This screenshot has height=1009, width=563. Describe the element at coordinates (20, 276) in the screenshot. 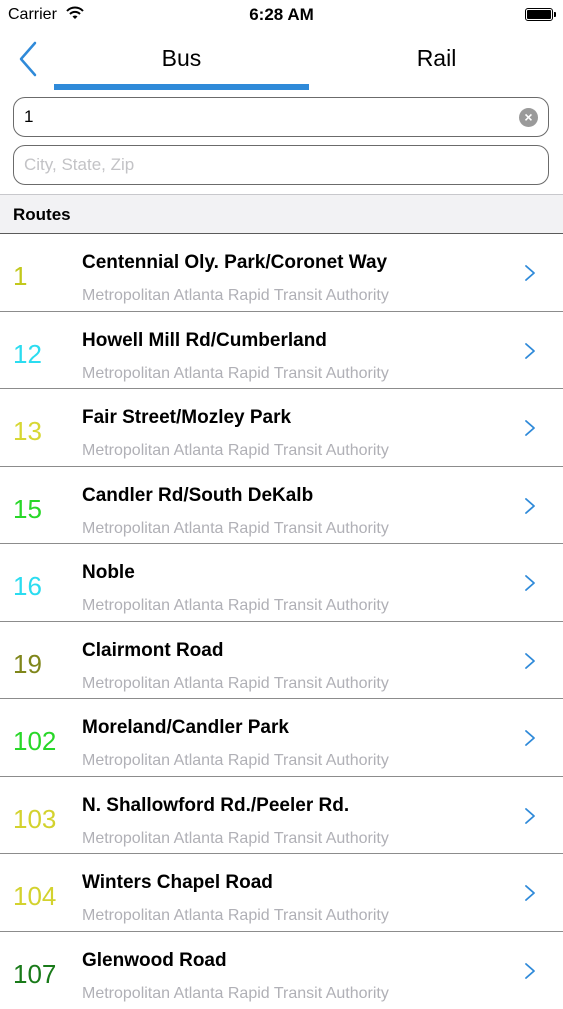

I see `route-number: 1` at that location.